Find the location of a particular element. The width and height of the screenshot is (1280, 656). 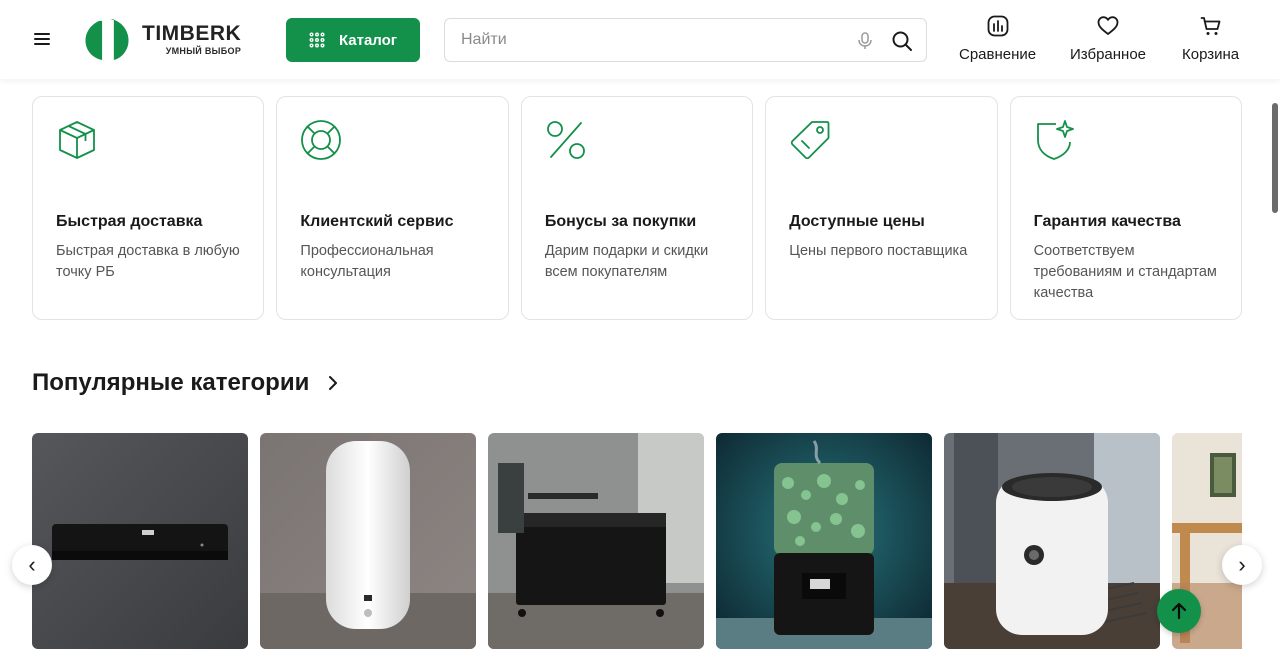

carousel-prev-button: ‹ is located at coordinates (32, 565).